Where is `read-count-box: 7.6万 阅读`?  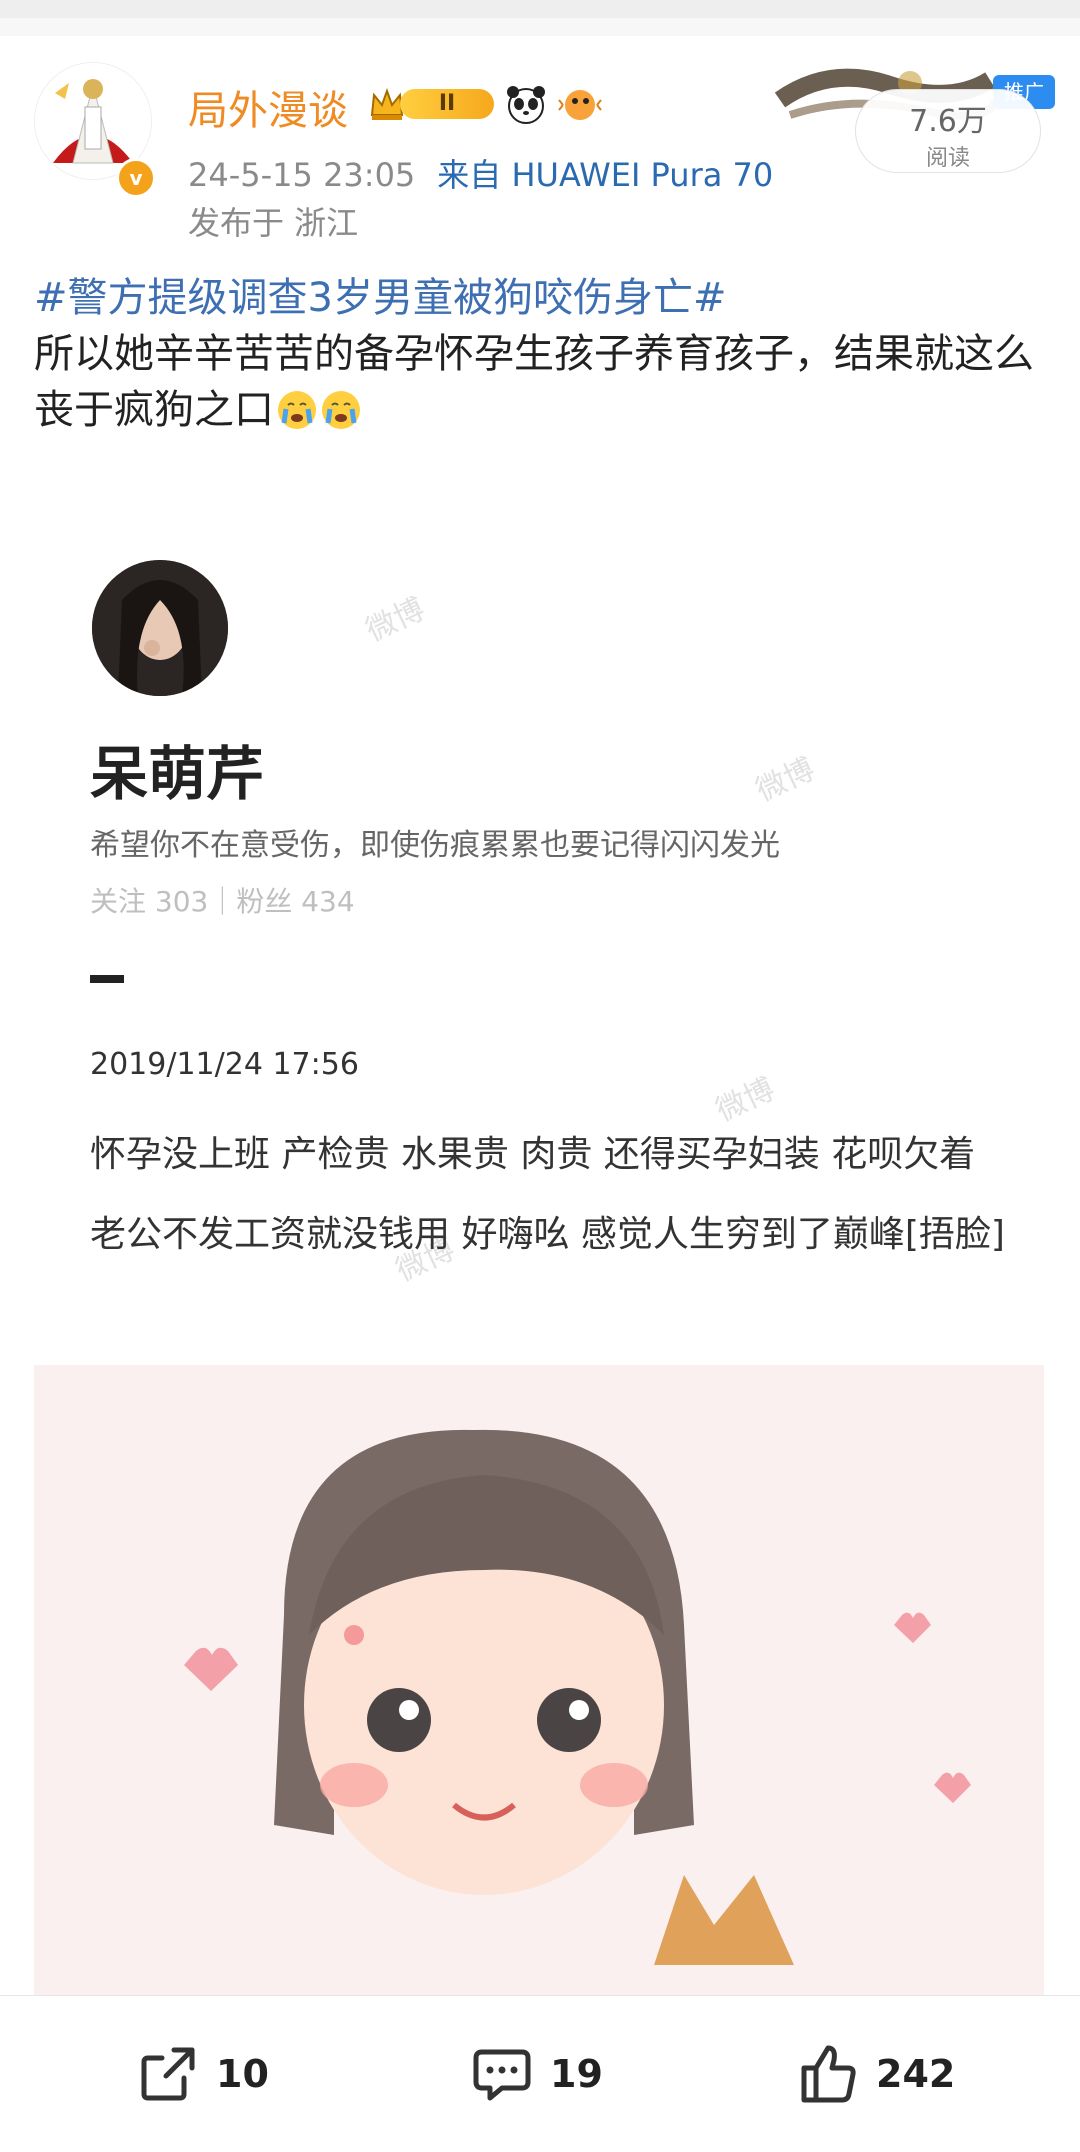
read-count-box: 7.6万 阅读 is located at coordinates (948, 131).